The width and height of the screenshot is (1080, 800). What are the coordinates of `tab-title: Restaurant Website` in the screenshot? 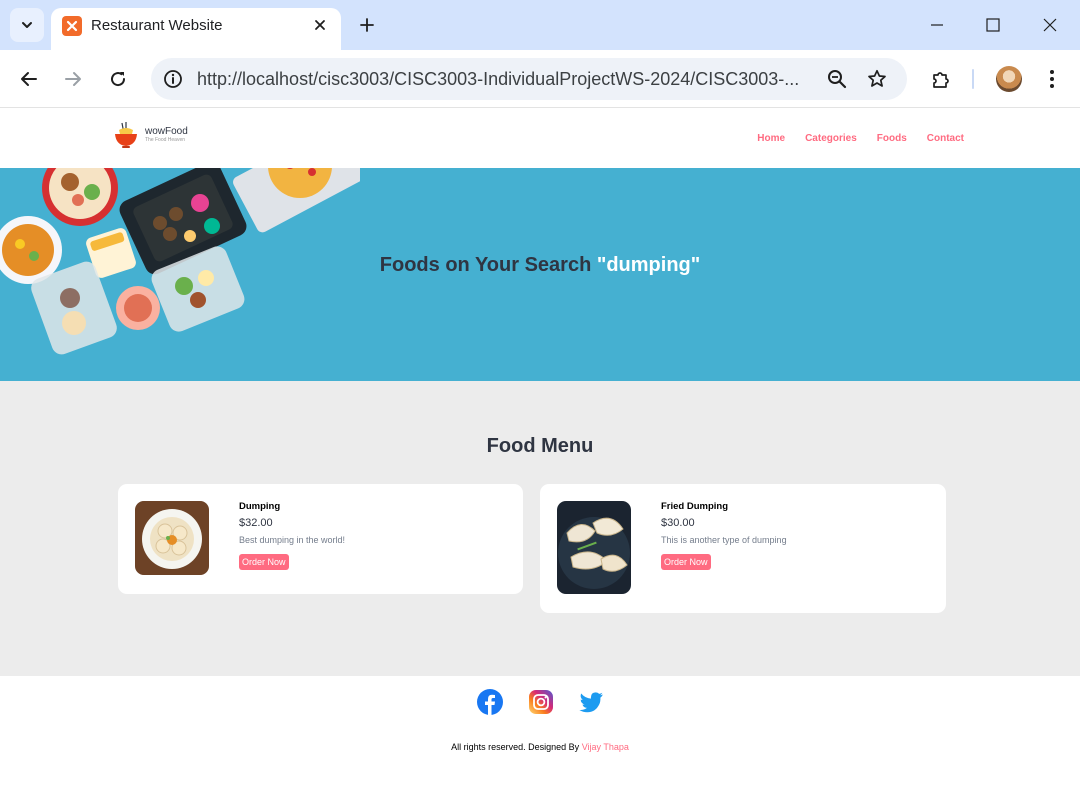 It's located at (157, 25).